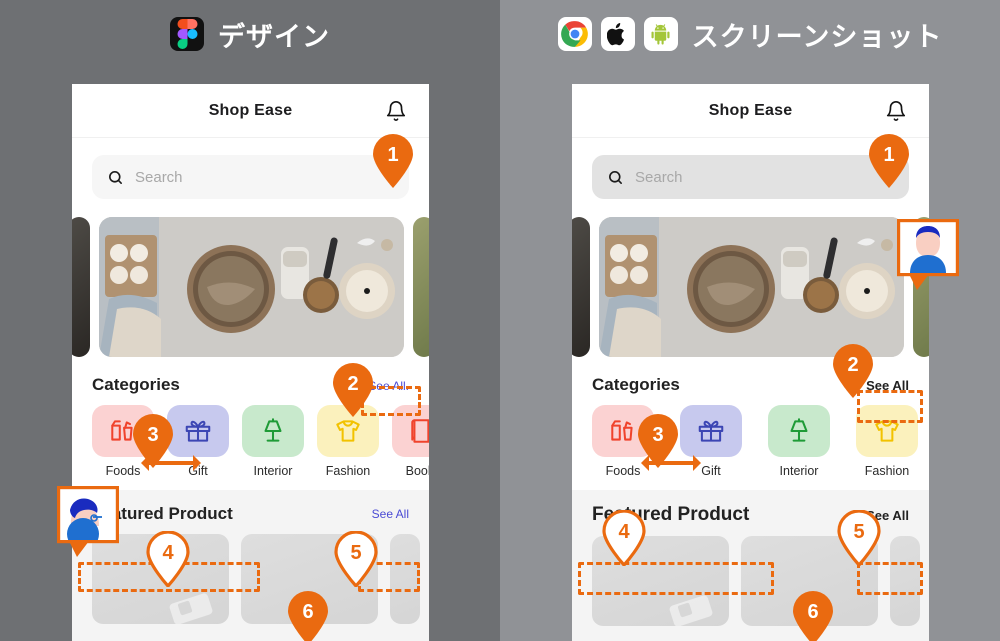 The image size is (1000, 641). I want to click on annotation-pin-2-left: 2, so click(353, 390).